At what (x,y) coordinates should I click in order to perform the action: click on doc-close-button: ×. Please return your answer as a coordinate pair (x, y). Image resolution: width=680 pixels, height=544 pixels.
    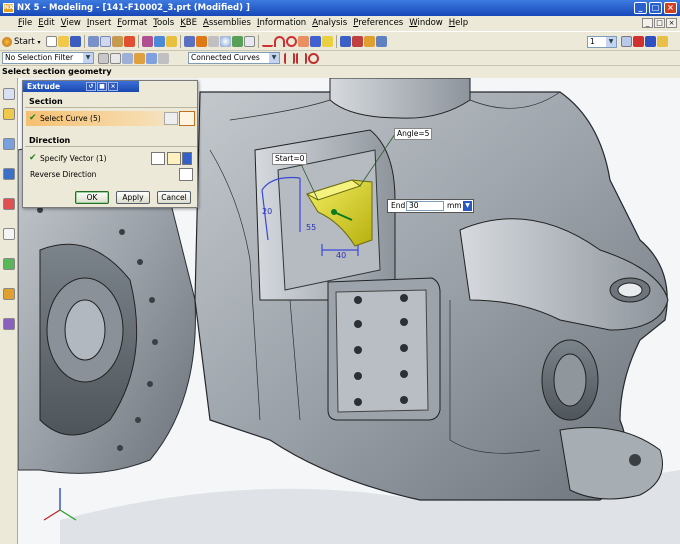
    Looking at the image, I should click on (671, 23).